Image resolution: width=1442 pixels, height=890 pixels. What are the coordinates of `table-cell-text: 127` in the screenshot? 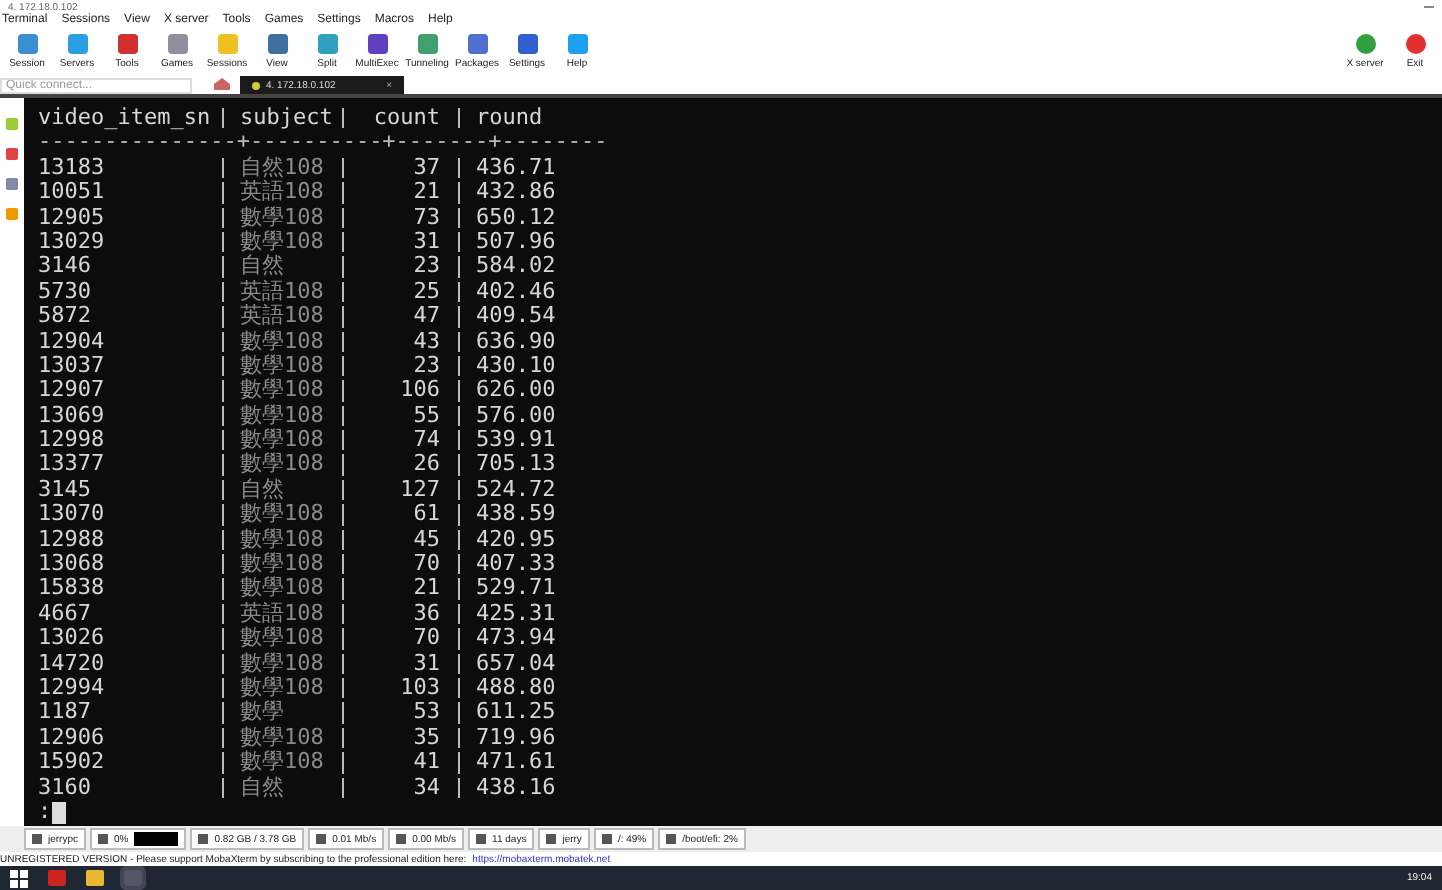 It's located at (420, 490).